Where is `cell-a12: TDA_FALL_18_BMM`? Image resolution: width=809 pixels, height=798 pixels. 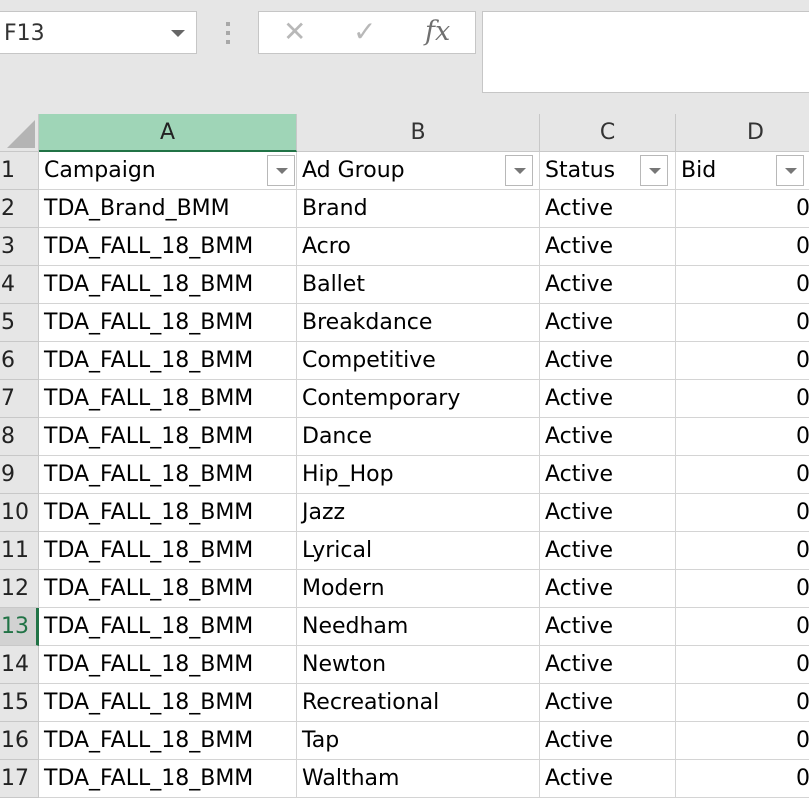 cell-a12: TDA_FALL_18_BMM is located at coordinates (168, 589).